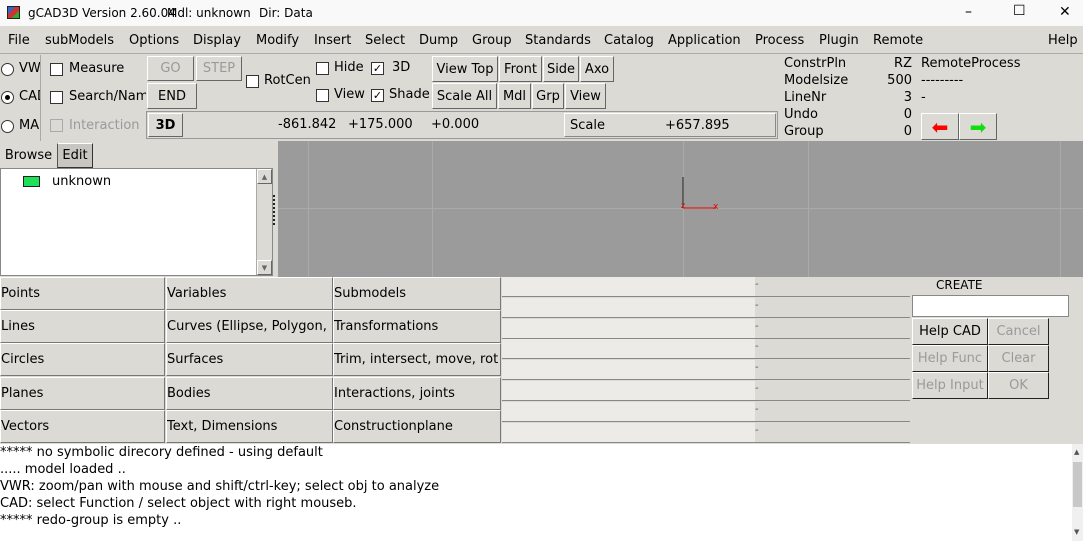  Describe the element at coordinates (417, 426) in the screenshot. I see `function-button: Constructionplane` at that location.